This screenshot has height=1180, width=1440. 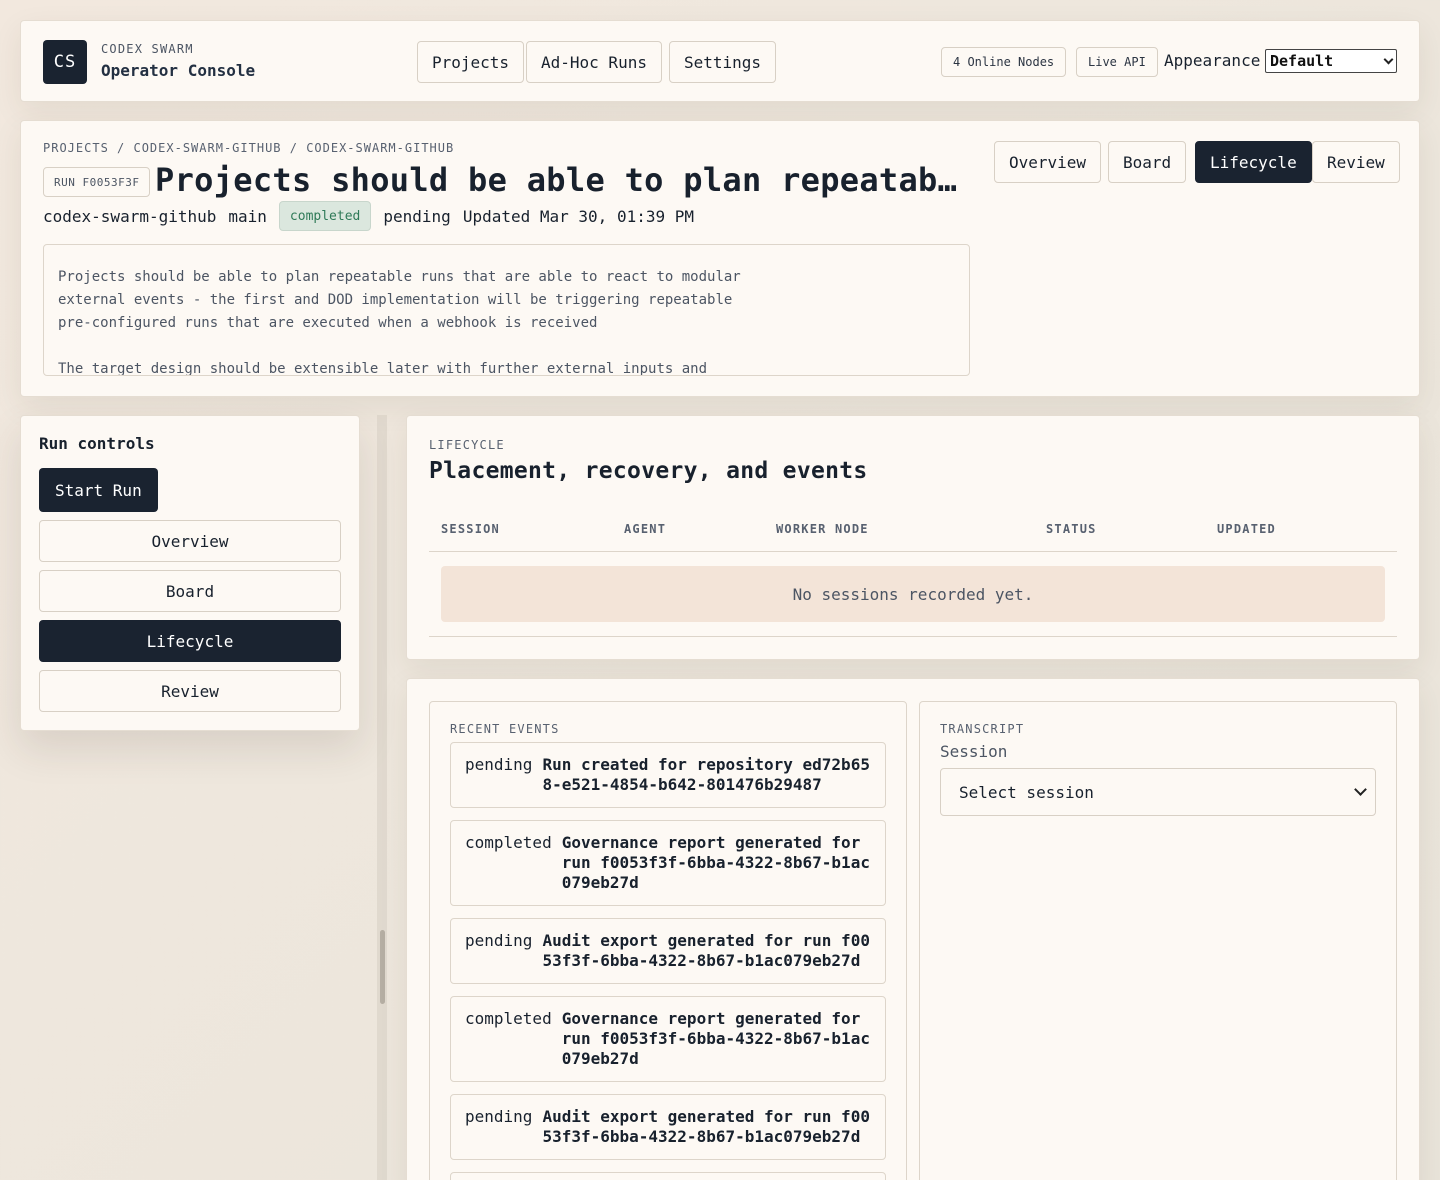 What do you see at coordinates (1004, 62) in the screenshot?
I see `online-nodes-badge: 4 Online Nodes` at bounding box center [1004, 62].